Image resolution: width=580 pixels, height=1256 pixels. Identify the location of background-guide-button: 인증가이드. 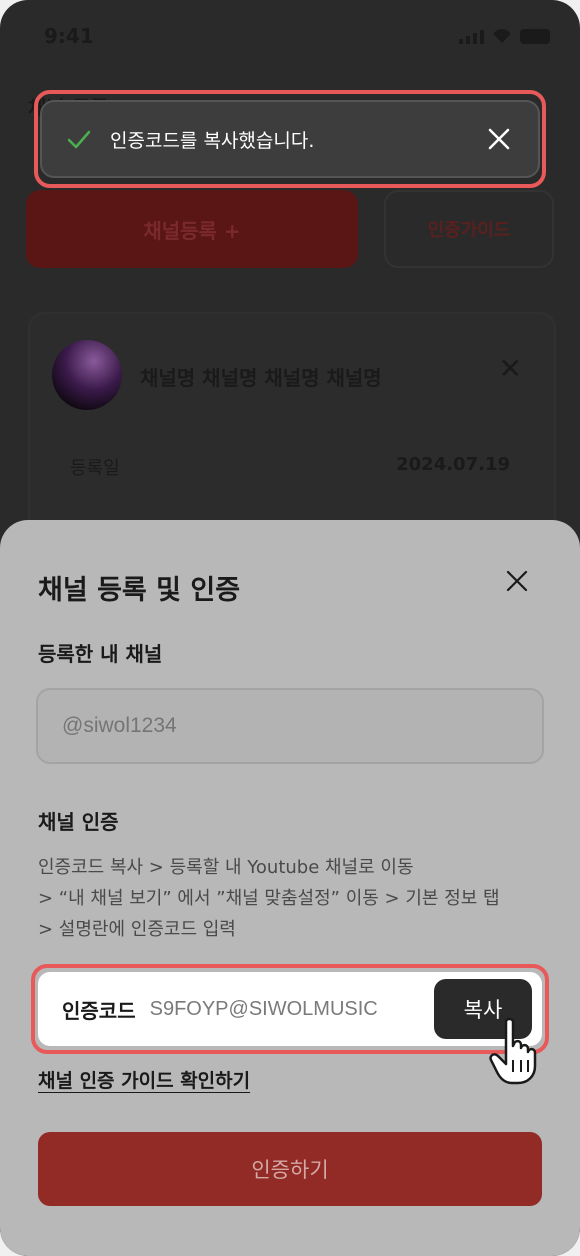
(469, 229).